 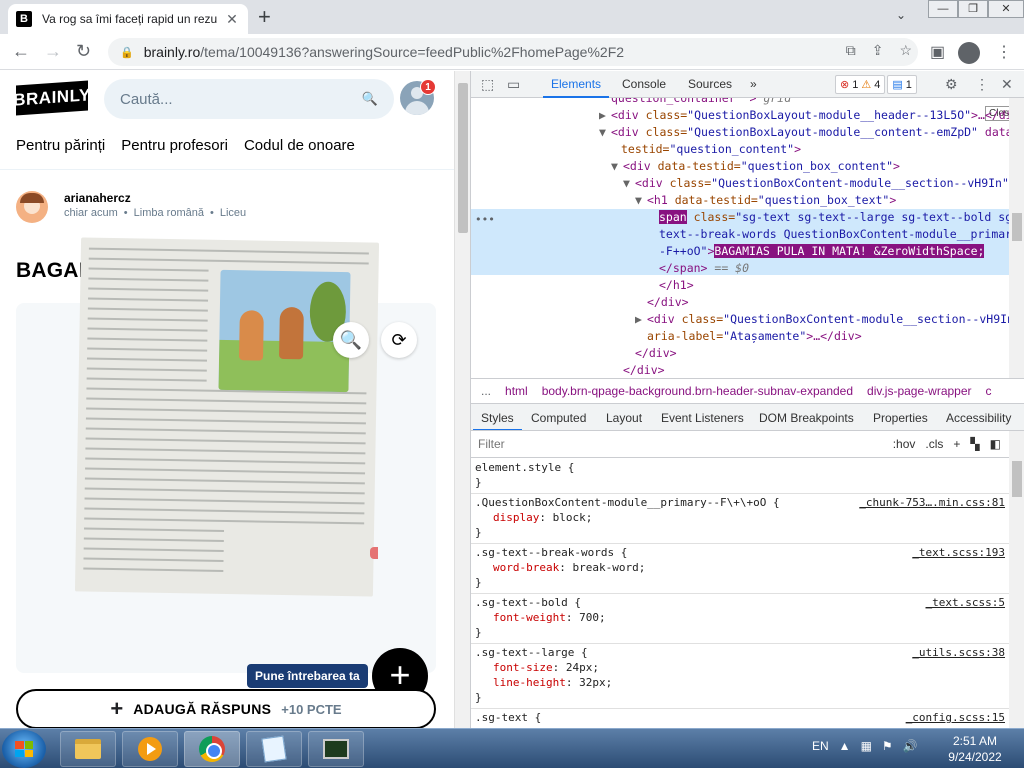 What do you see at coordinates (878, 50) in the screenshot?
I see `share-icon: ⇪` at bounding box center [878, 50].